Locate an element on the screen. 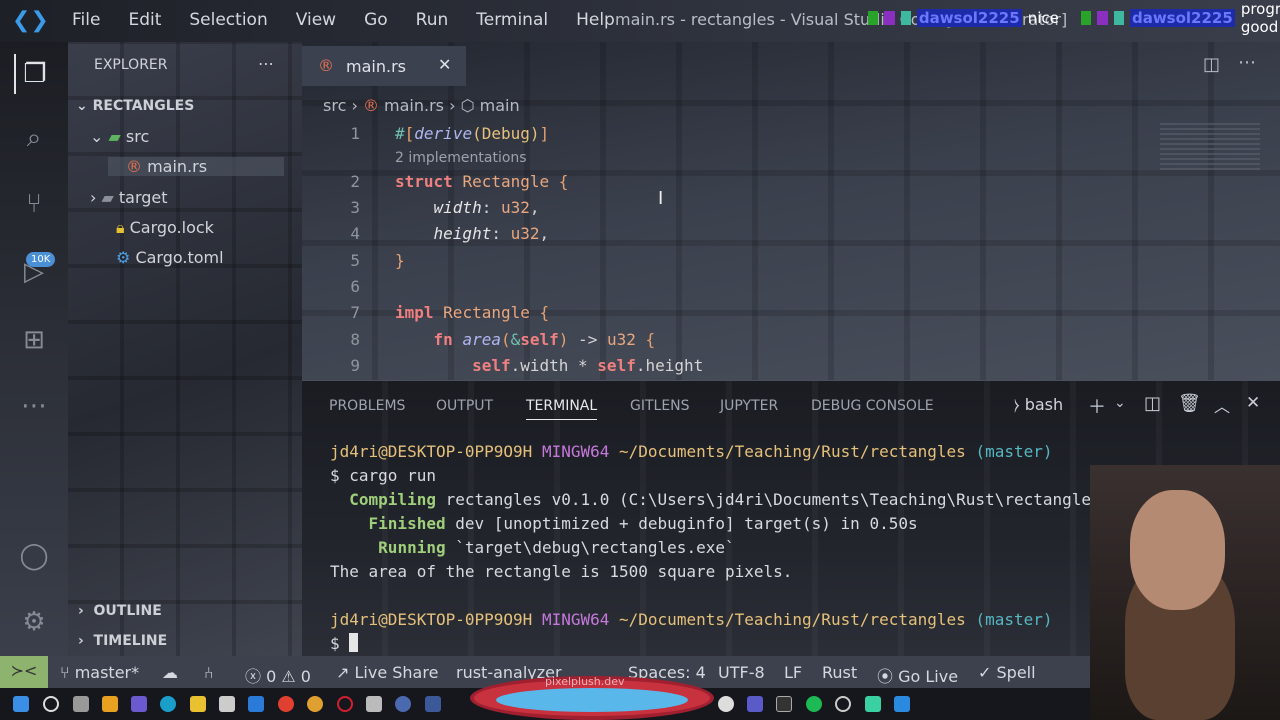 This screenshot has width=1280, height=720. code-line: impl Rectangle { is located at coordinates (472, 312).